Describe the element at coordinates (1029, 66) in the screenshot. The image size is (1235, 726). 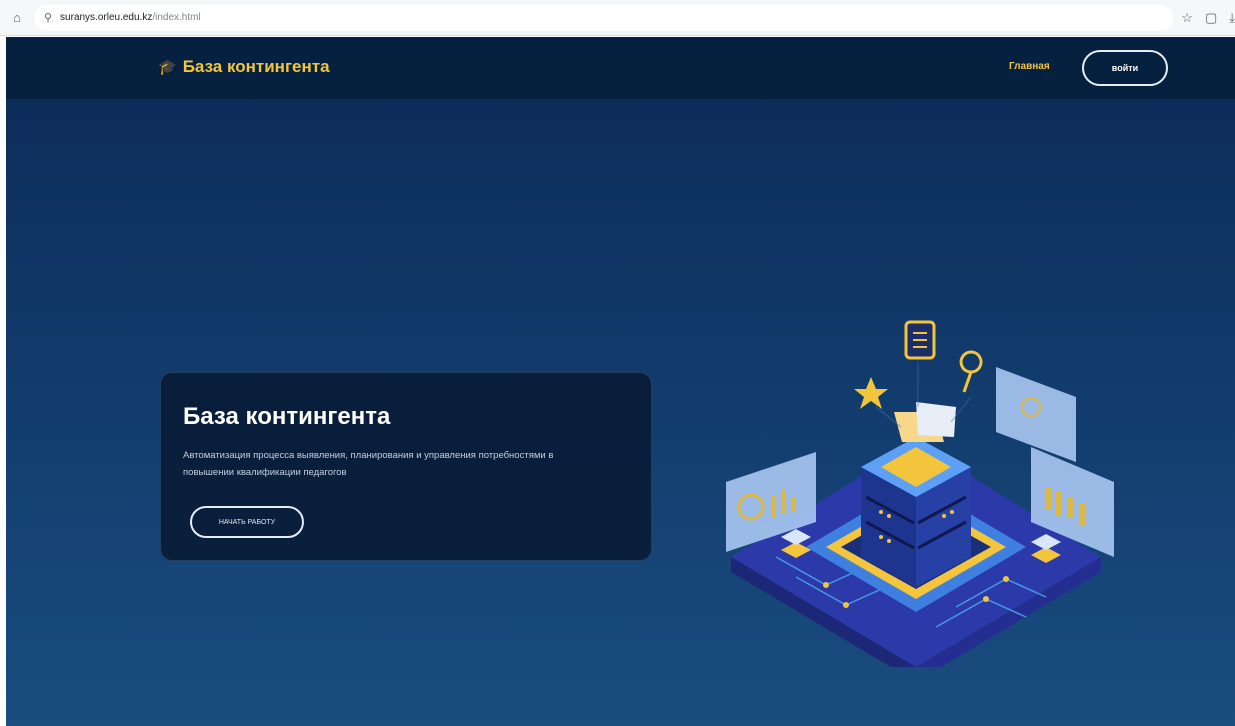
I see `nav-link-home: Главная` at that location.